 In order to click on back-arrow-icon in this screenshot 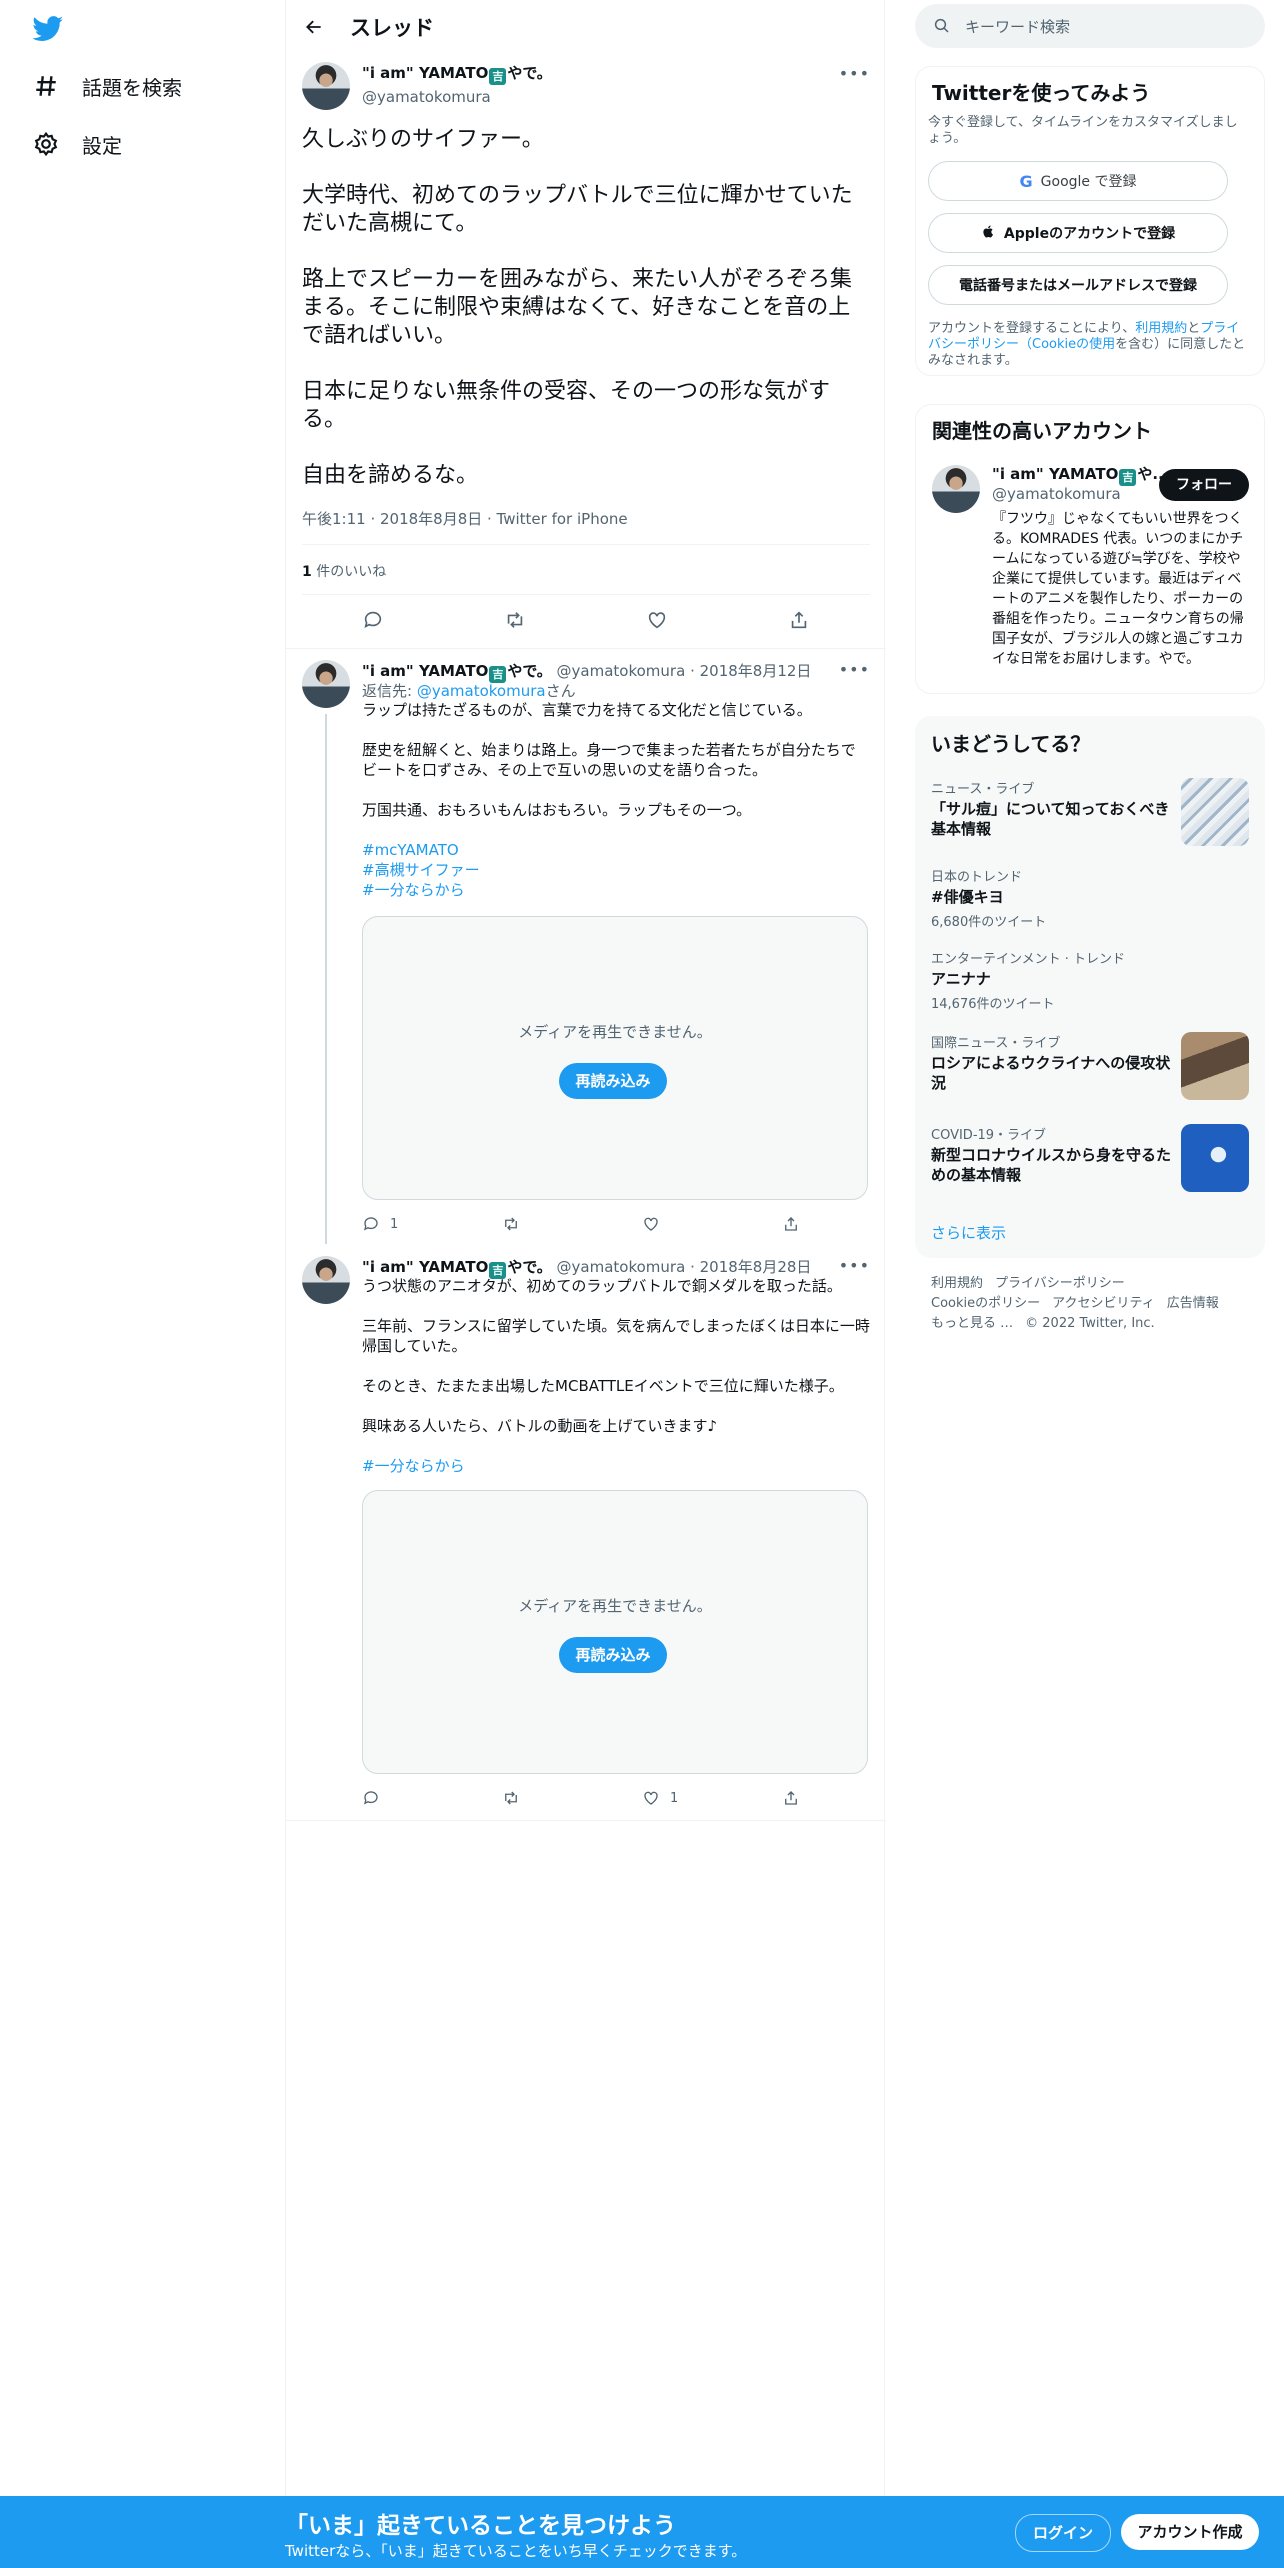, I will do `click(314, 27)`.